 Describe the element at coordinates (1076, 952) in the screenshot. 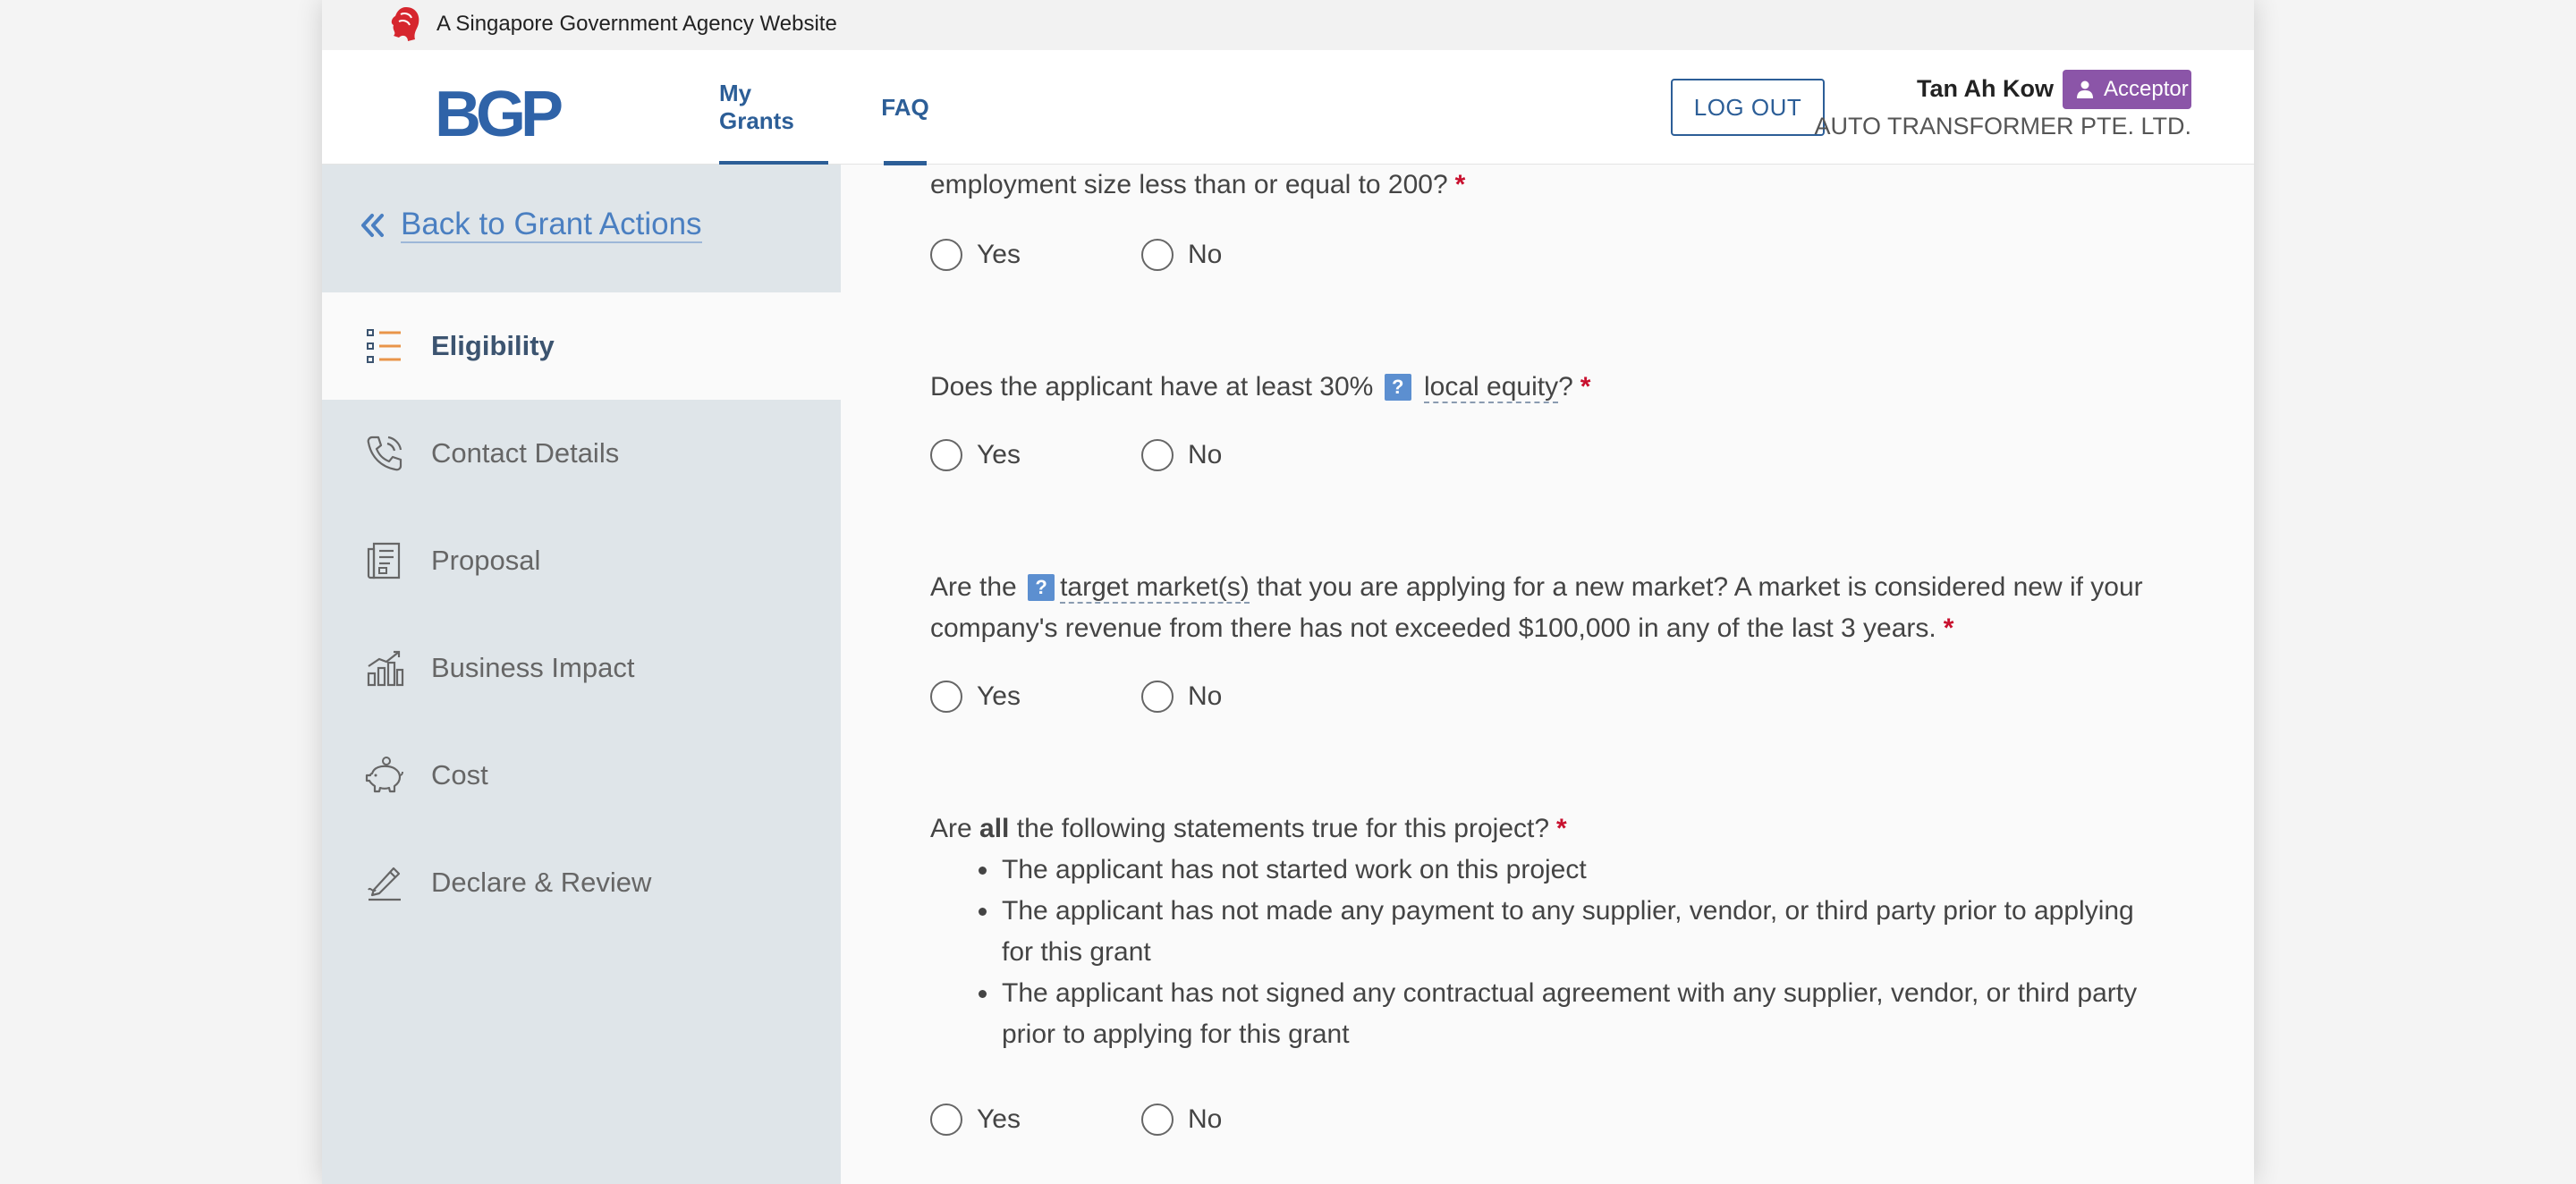

I see `statement-line: for this grant` at that location.